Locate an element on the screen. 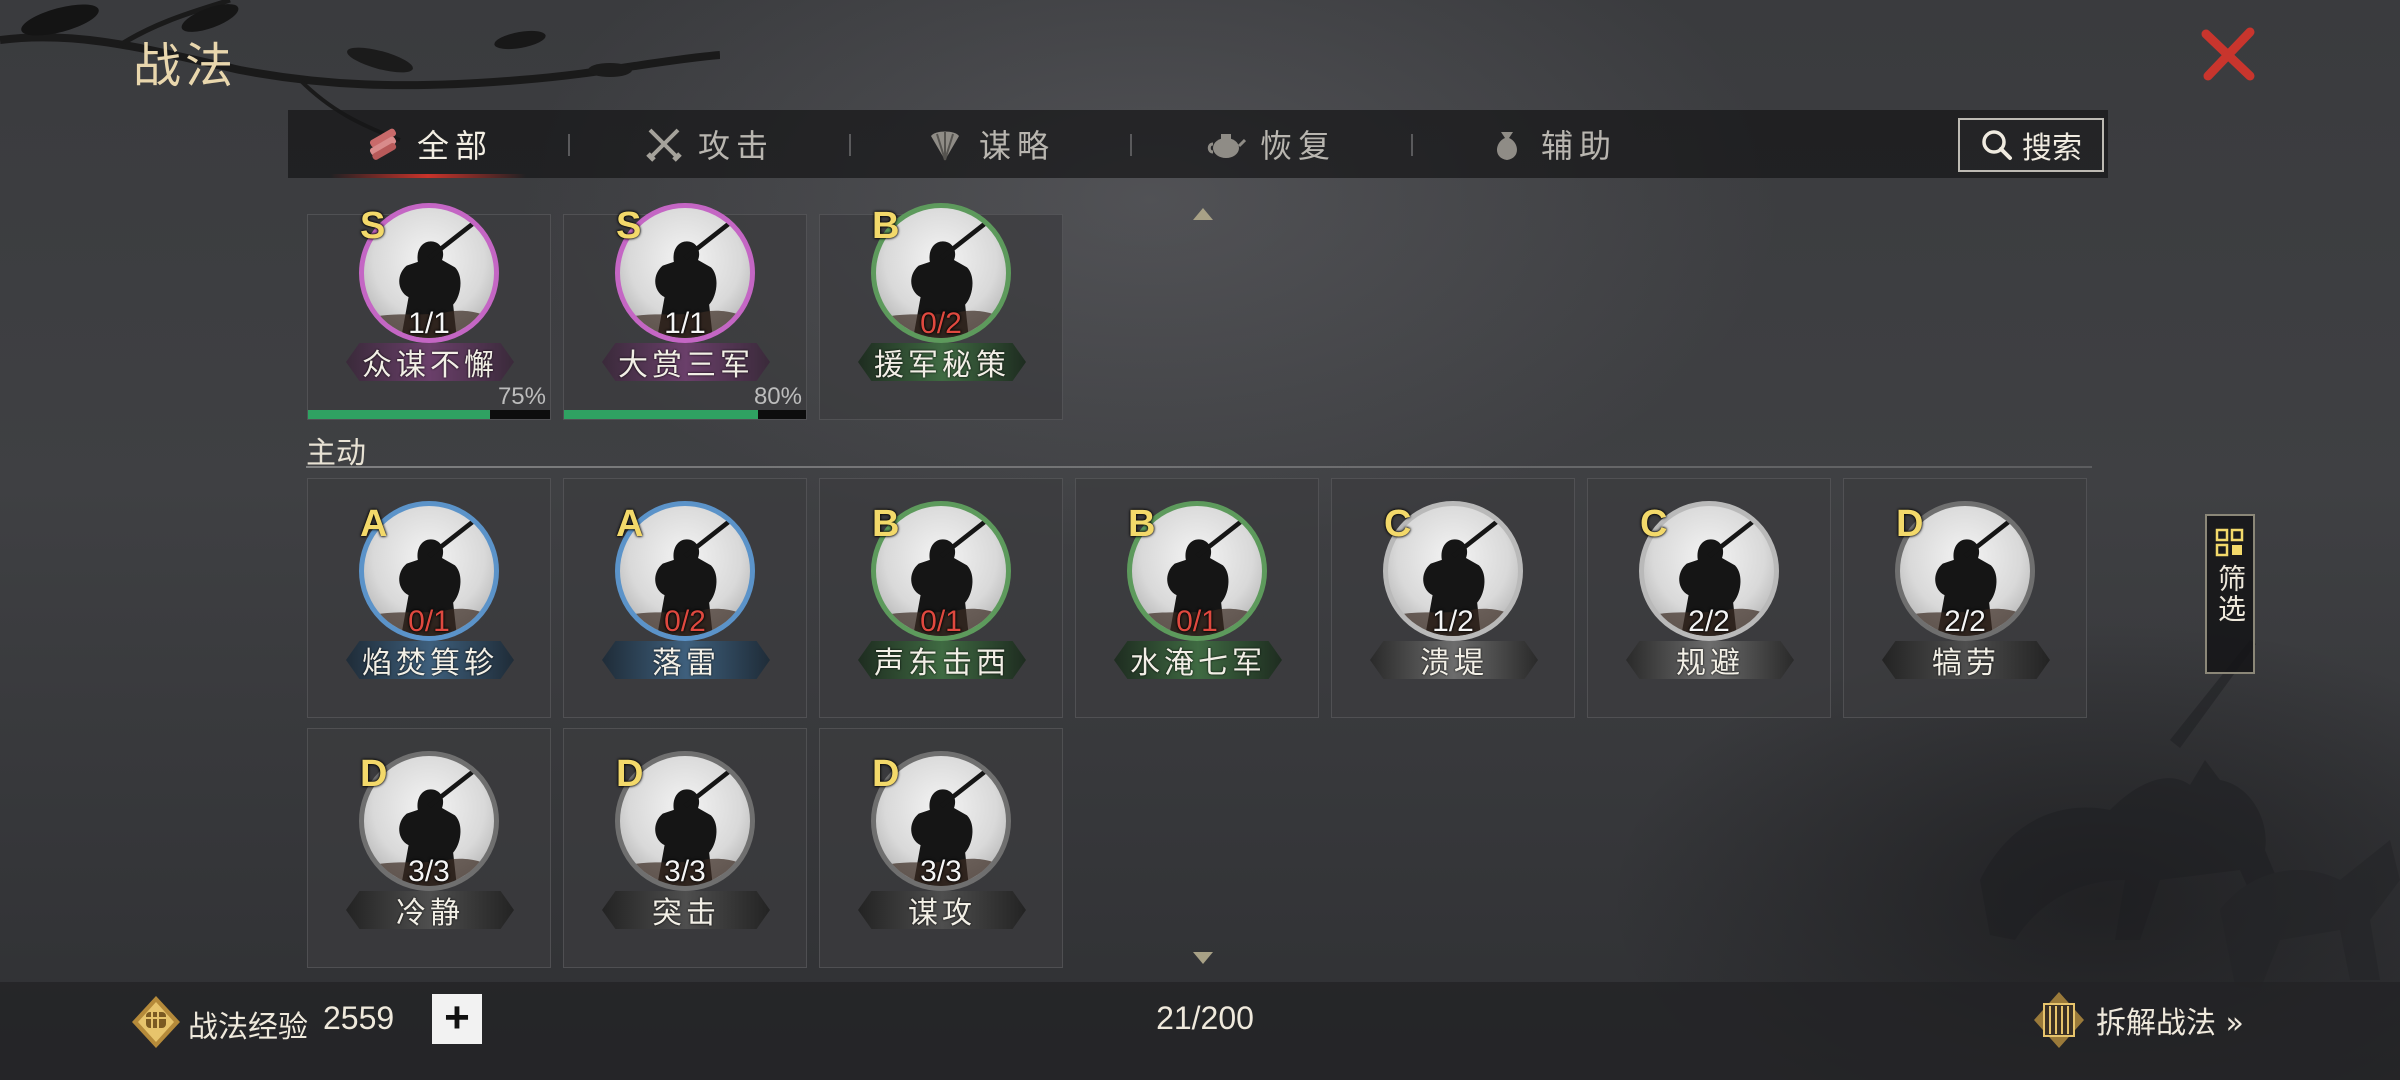 This screenshot has height=1080, width=2400. skill-name: 冷静 is located at coordinates (430, 910).